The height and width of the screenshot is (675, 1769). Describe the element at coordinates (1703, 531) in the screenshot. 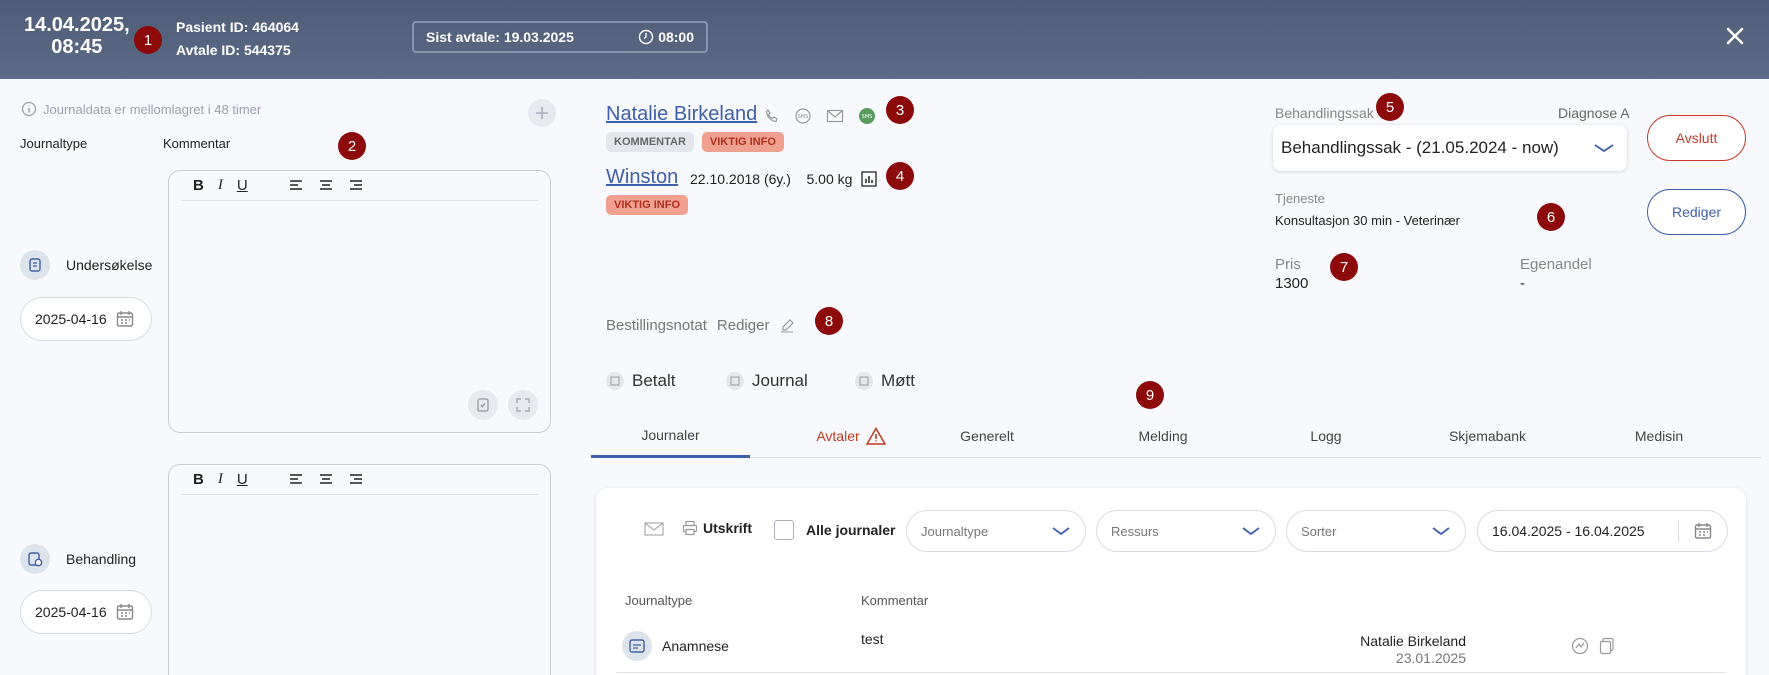

I see `calendar-icon` at that location.